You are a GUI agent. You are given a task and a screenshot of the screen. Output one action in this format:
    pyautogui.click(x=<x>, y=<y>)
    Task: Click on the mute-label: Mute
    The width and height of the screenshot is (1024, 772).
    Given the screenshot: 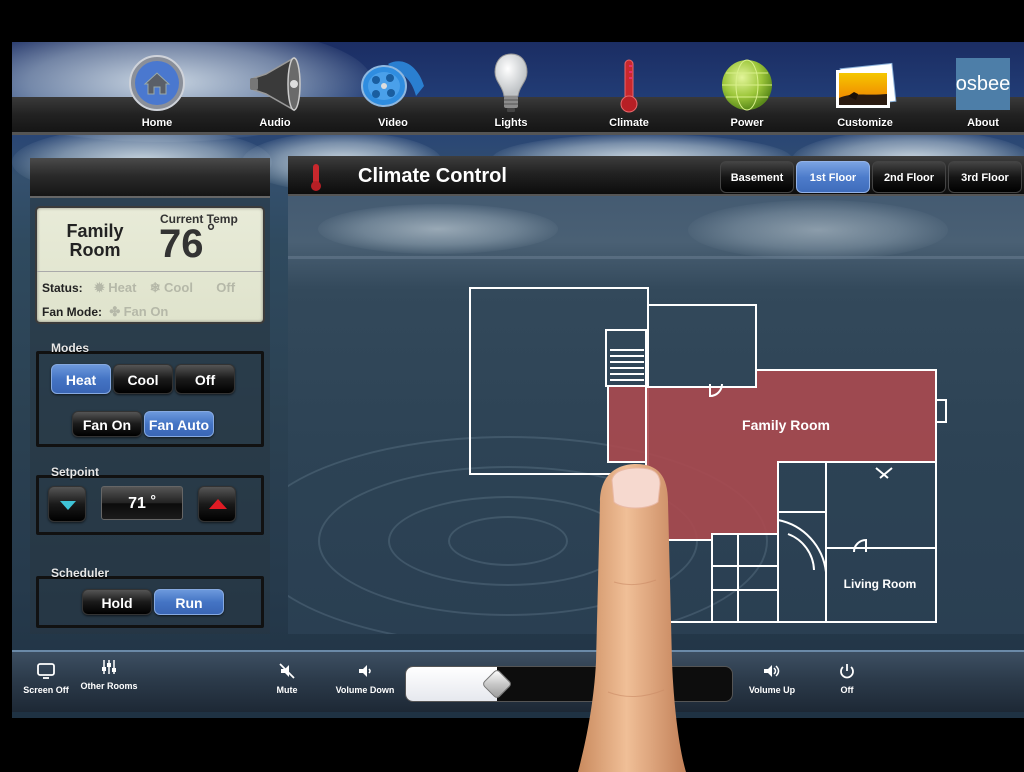 What is the action you would take?
    pyautogui.click(x=287, y=690)
    